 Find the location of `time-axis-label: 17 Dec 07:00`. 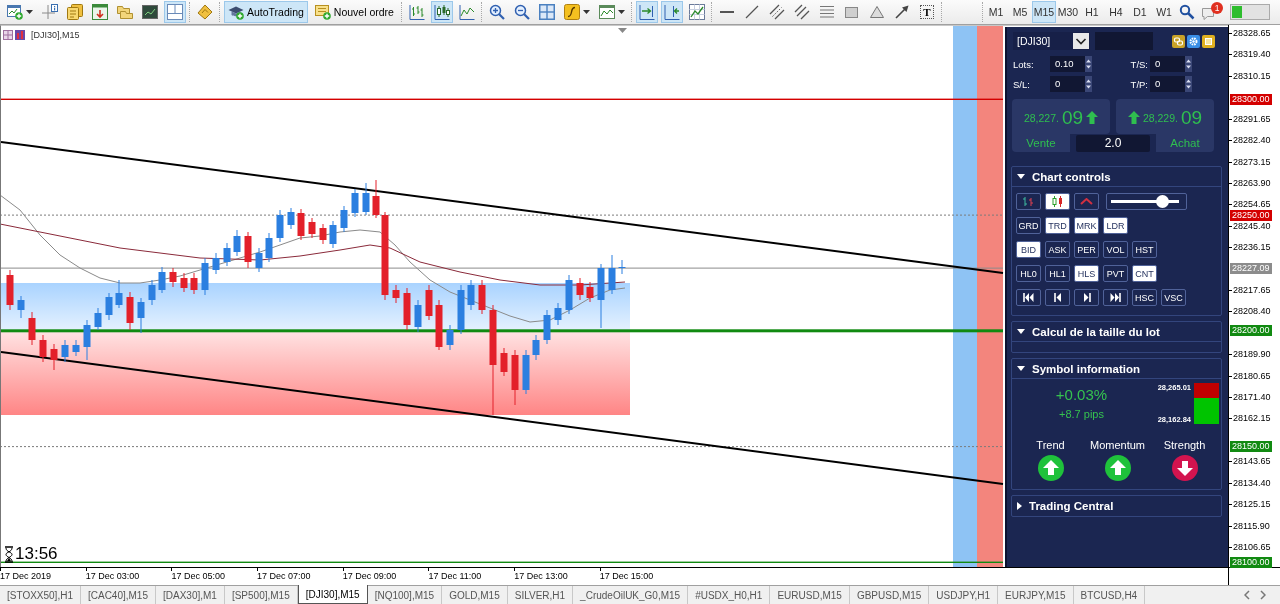

time-axis-label: 17 Dec 07:00 is located at coordinates (284, 576).